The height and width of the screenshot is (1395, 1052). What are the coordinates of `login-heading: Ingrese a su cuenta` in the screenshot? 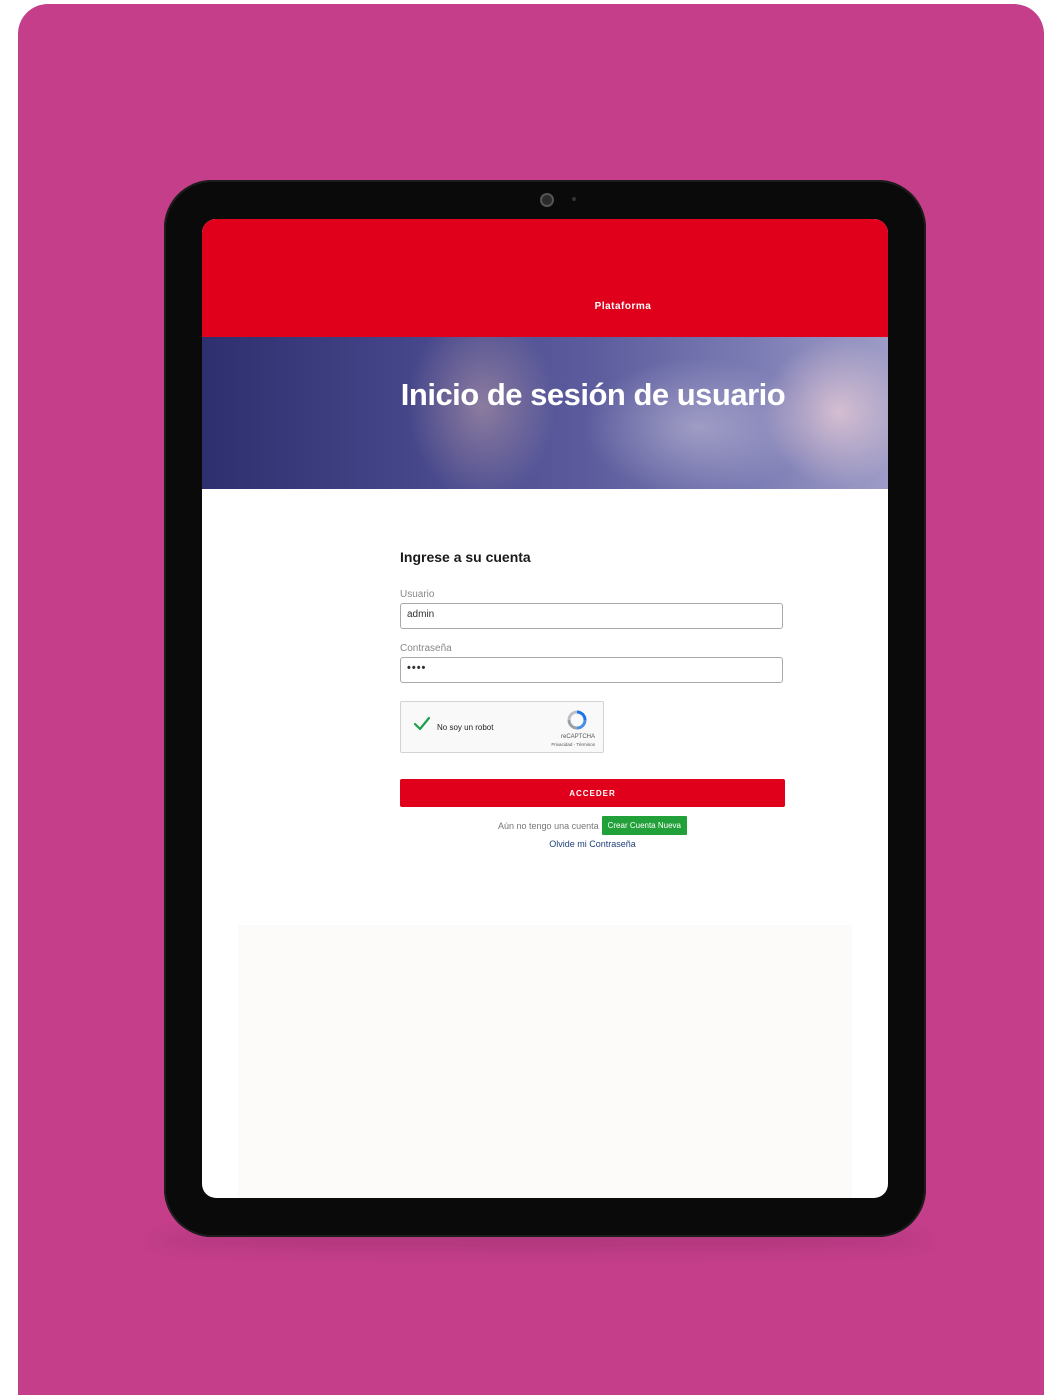 It's located at (465, 557).